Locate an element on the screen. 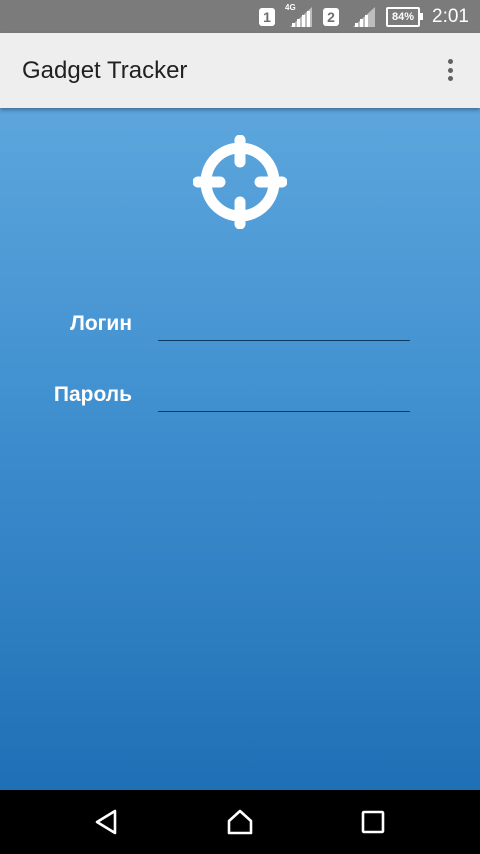  login-row: Логин is located at coordinates (240, 327).